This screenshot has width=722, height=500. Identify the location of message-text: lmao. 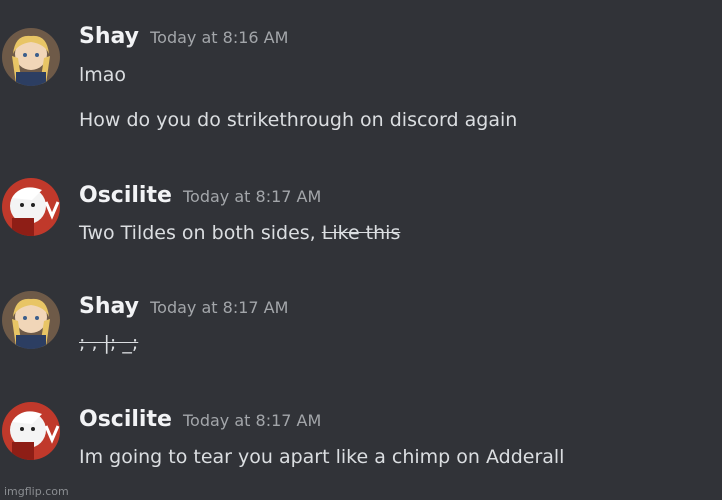
(103, 75).